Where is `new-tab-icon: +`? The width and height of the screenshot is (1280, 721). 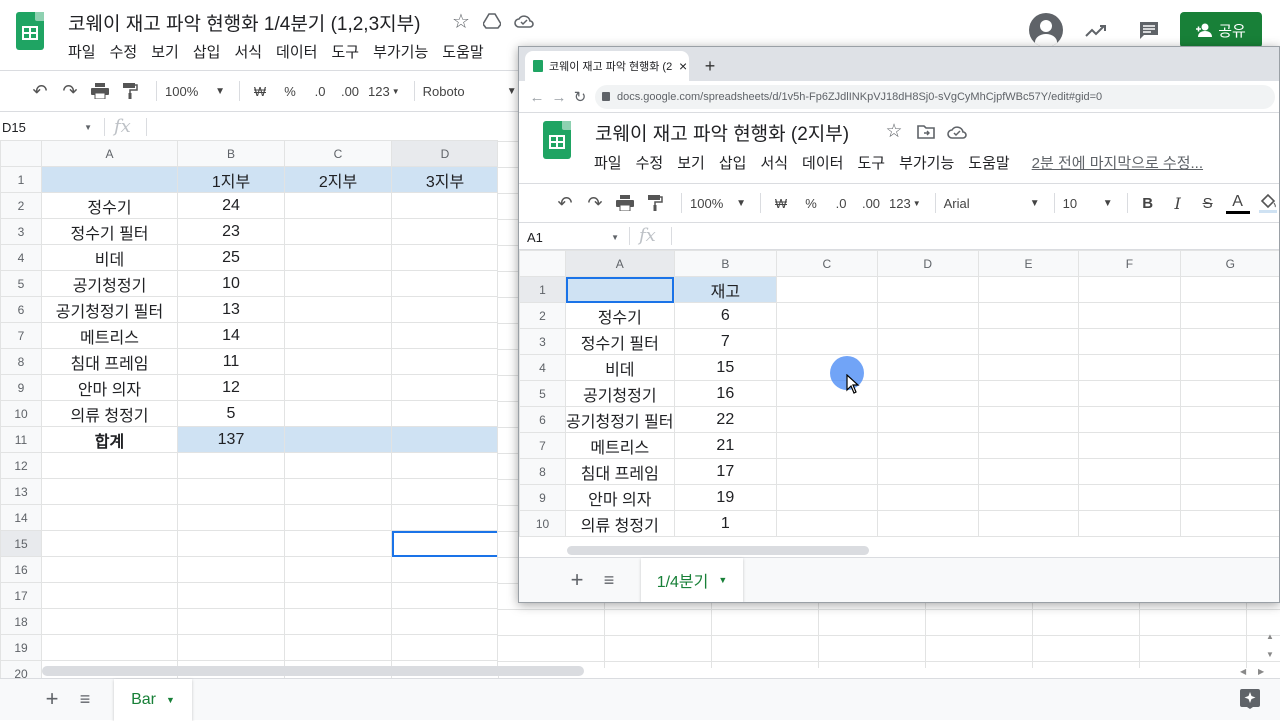 new-tab-icon: + is located at coordinates (710, 66).